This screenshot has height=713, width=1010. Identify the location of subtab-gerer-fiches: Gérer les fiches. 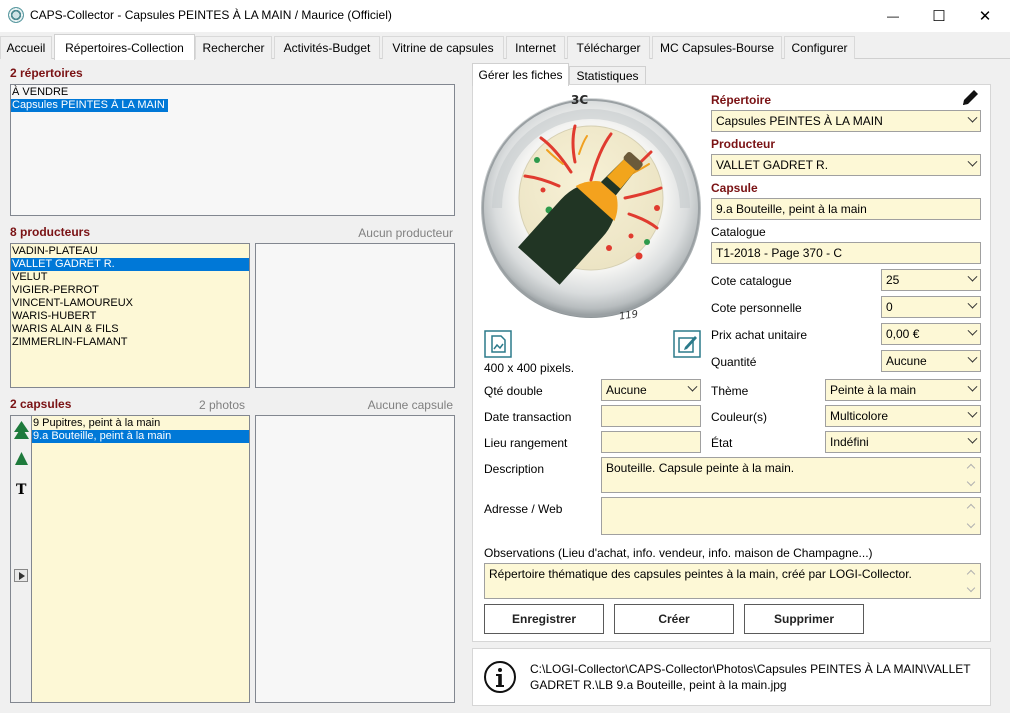
(520, 74).